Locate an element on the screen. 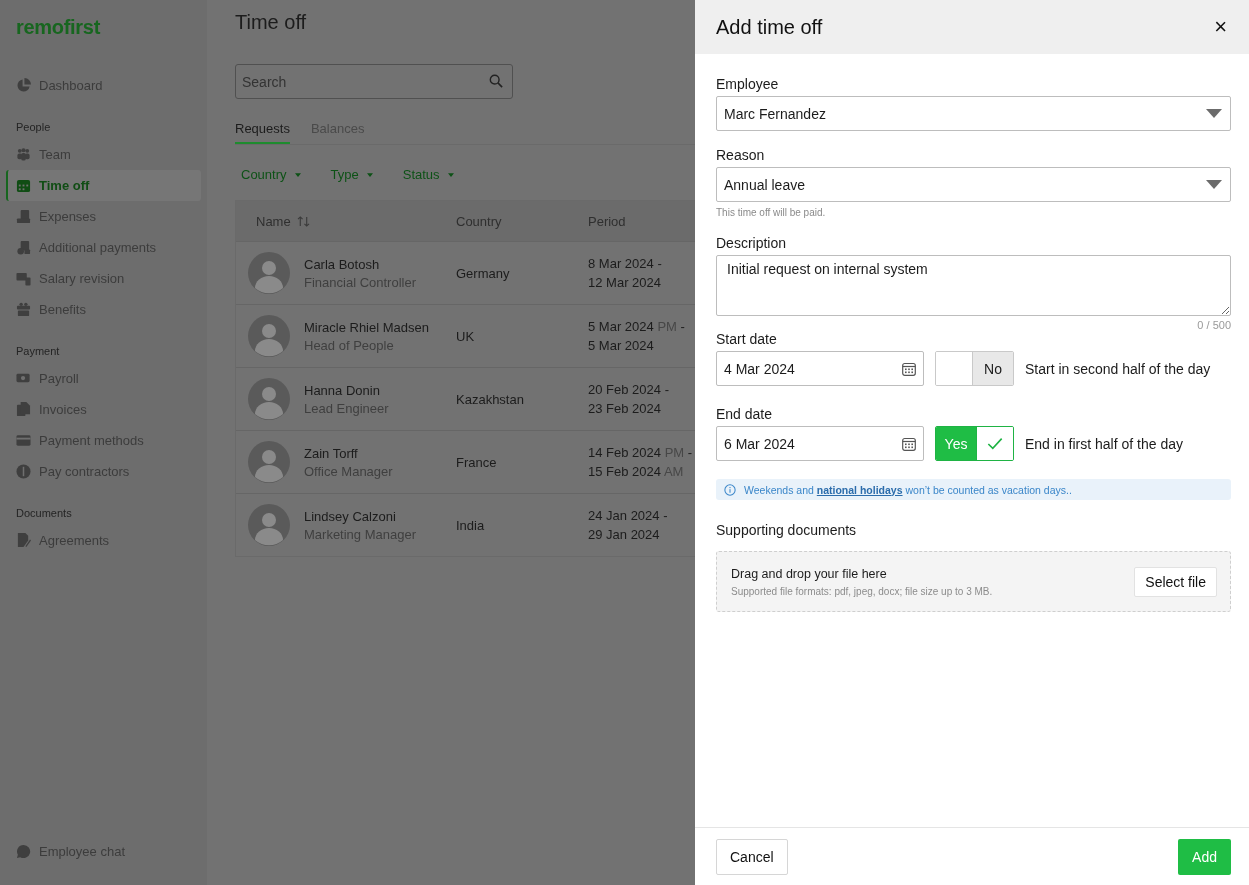 Image resolution: width=1249 pixels, height=885 pixels. table-cell-text: India is located at coordinates (471, 525).